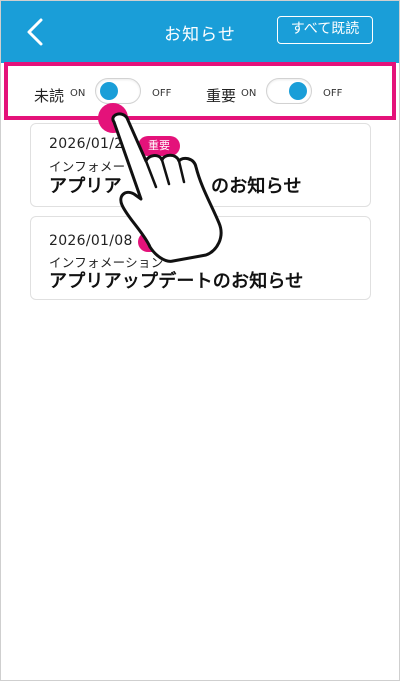 Image resolution: width=400 pixels, height=681 pixels. I want to click on header-bar: お知らせ すべて既読, so click(200, 32).